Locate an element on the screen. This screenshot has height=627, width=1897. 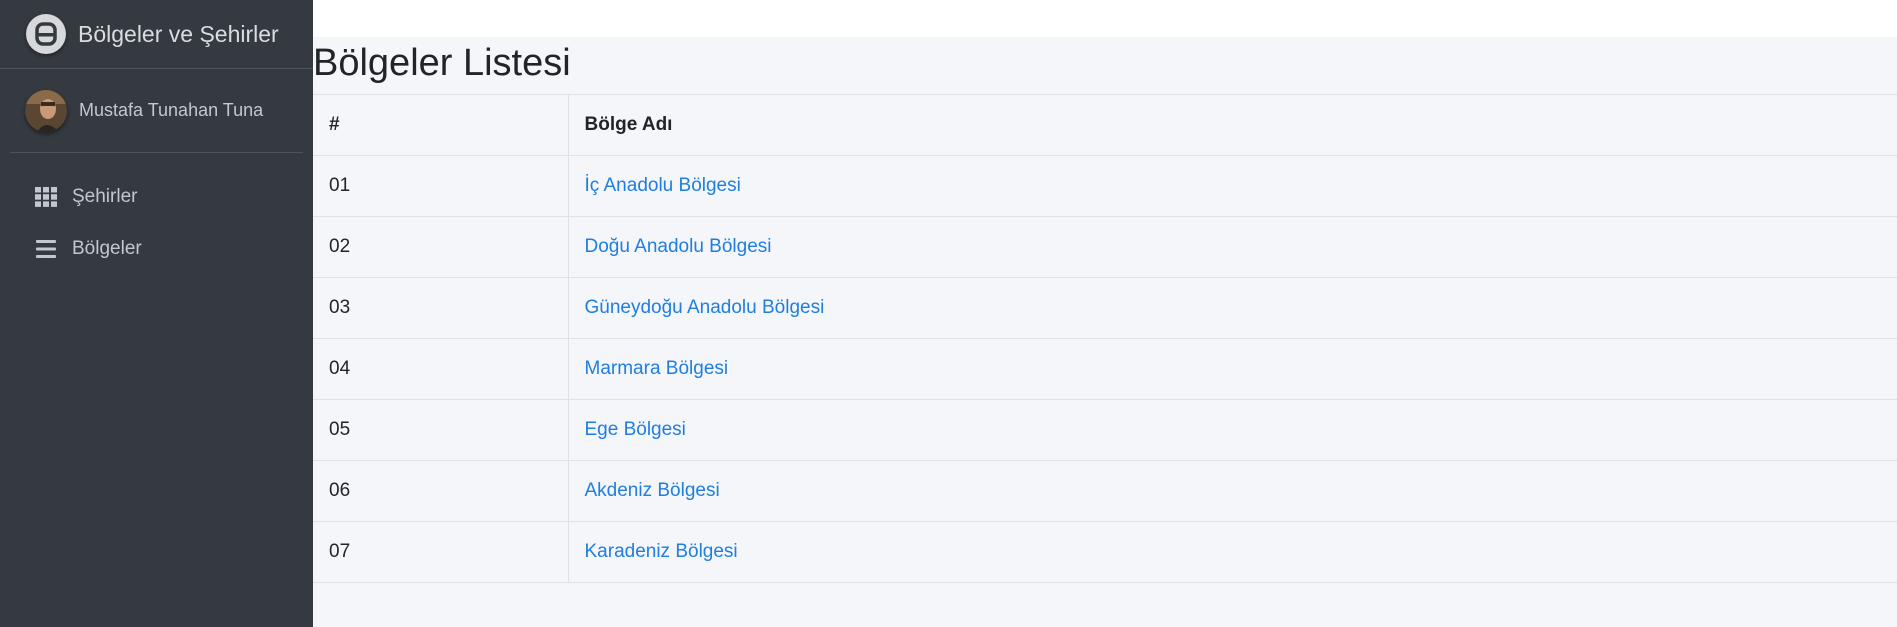
app-logo-icon is located at coordinates (46, 34).